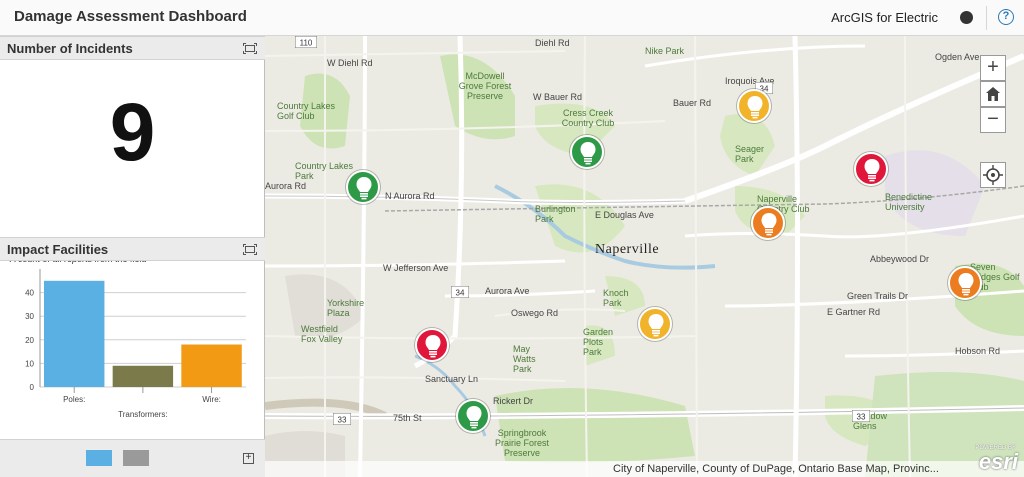 The width and height of the screenshot is (1024, 477). What do you see at coordinates (70, 48) in the screenshot?
I see `incidents-panel-title: Number of Incidents` at bounding box center [70, 48].